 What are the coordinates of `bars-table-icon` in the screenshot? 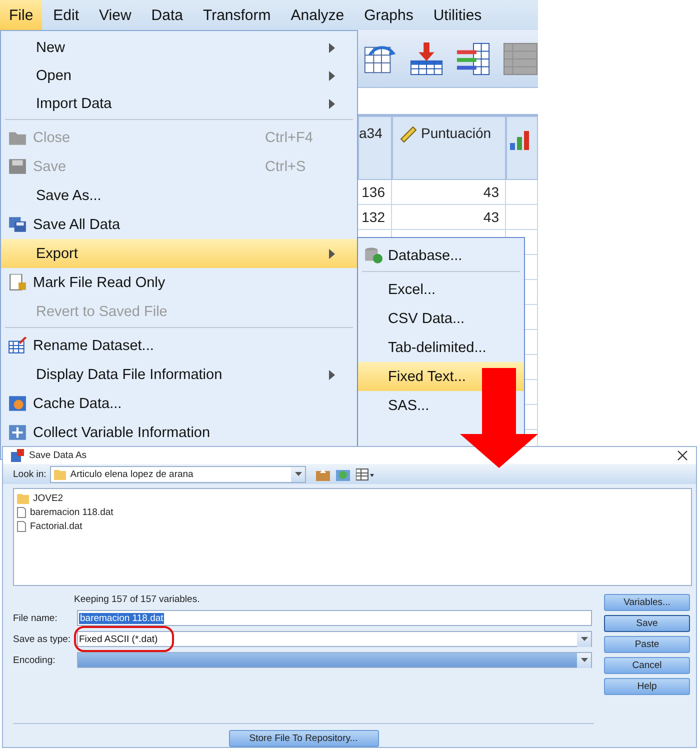 It's located at (473, 58).